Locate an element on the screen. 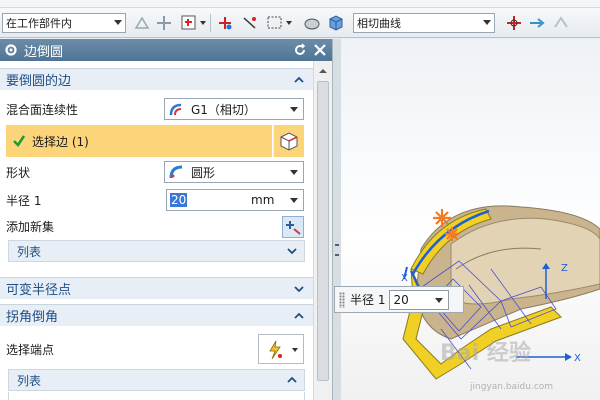 The height and width of the screenshot is (400, 600). close-icon is located at coordinates (320, 50).